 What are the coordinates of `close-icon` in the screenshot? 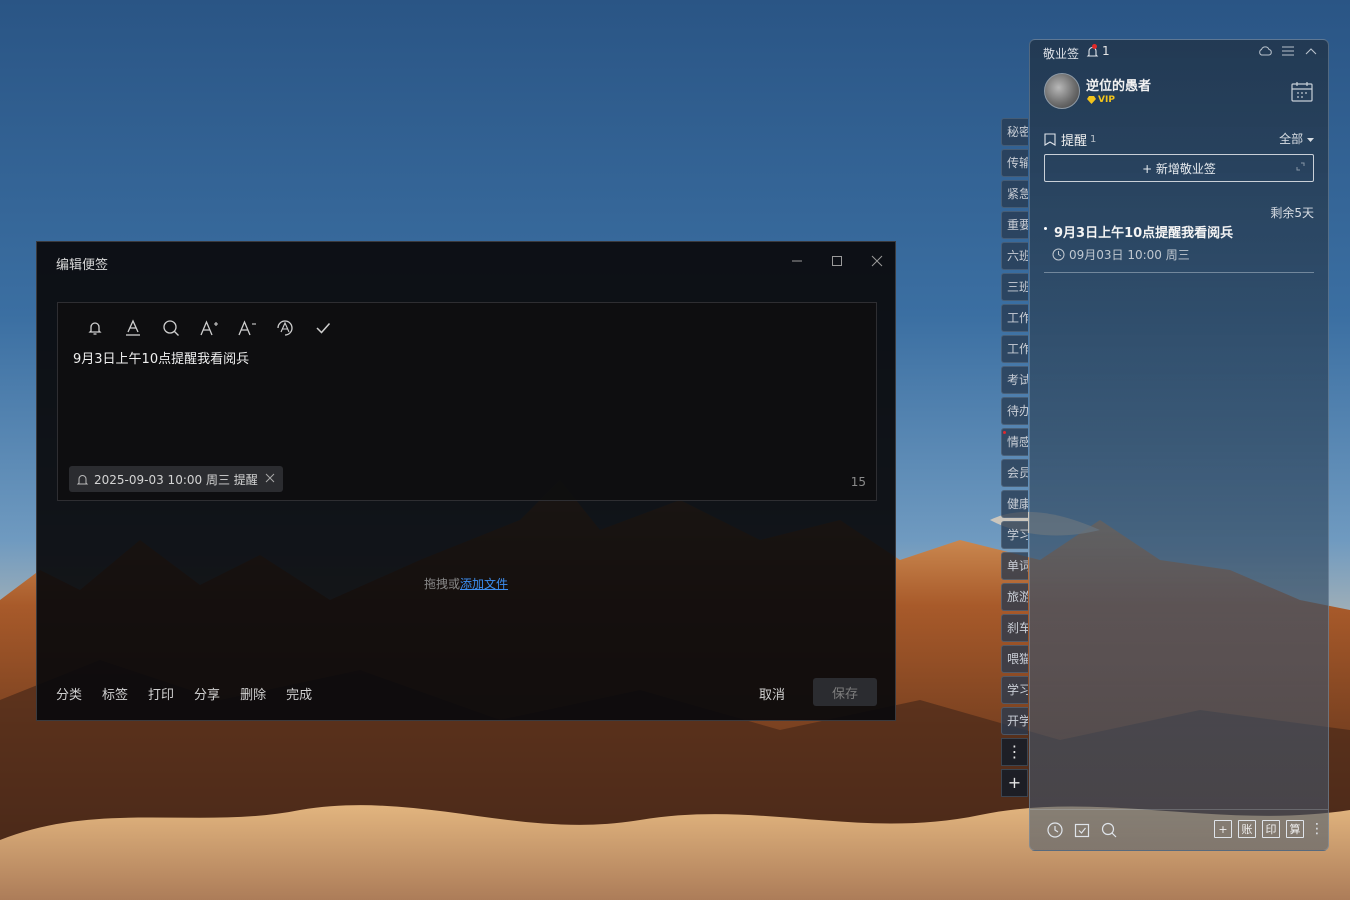 It's located at (877, 261).